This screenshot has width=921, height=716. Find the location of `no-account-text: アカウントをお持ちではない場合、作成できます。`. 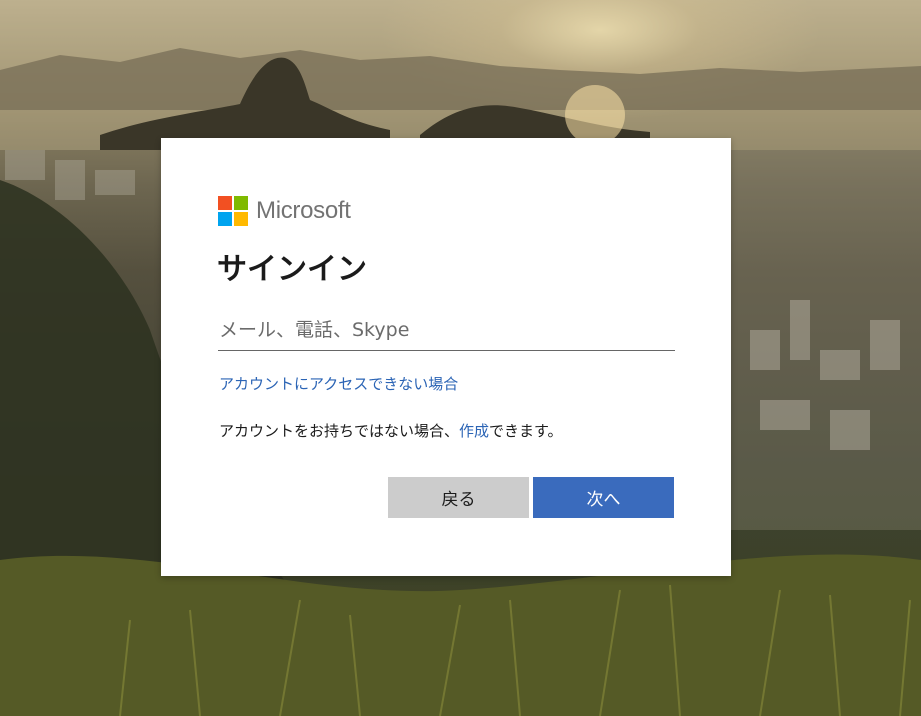

no-account-text: アカウントをお持ちではない場合、作成できます。 is located at coordinates (391, 431).